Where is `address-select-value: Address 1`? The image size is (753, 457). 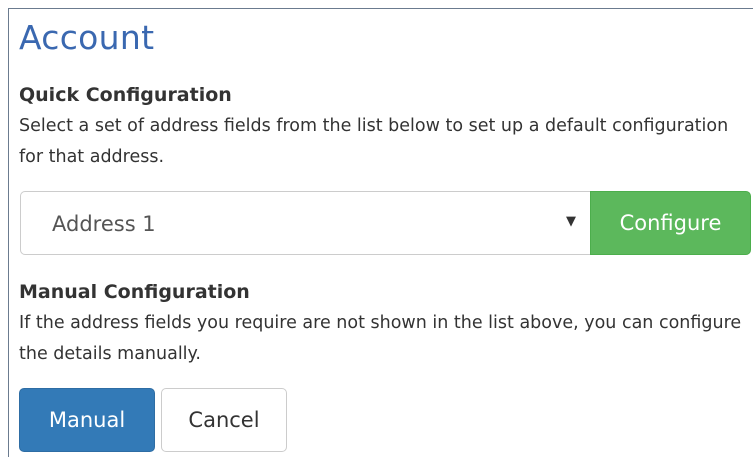
address-select-value: Address 1 is located at coordinates (104, 224).